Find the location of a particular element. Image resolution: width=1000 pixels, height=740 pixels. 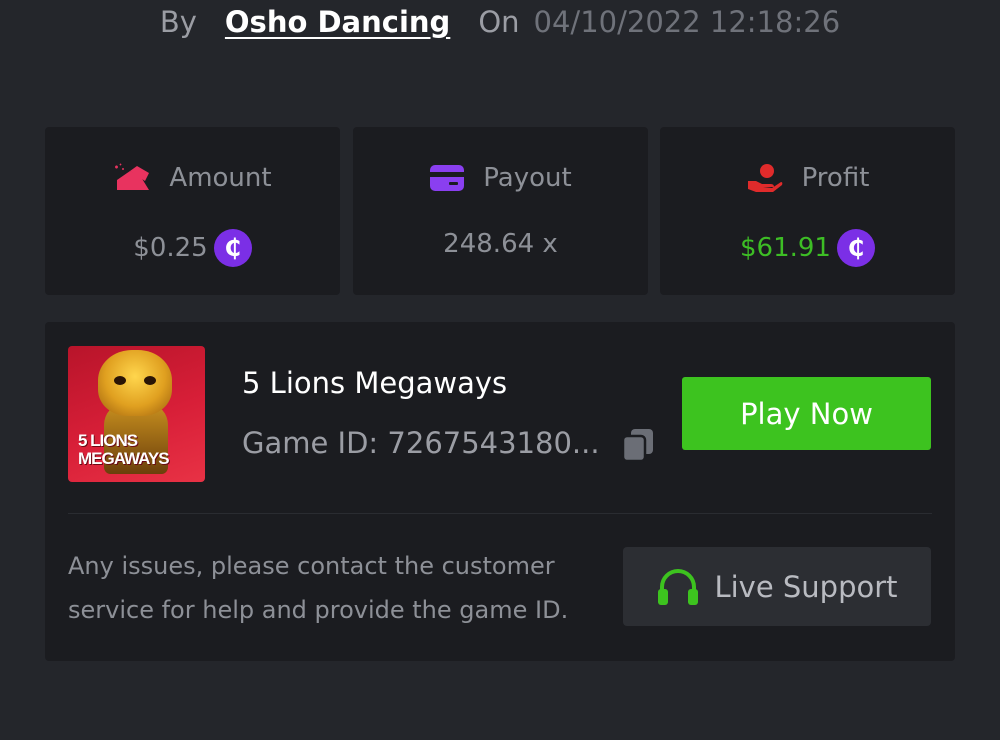

amount-label-row: Amount is located at coordinates (192, 178).